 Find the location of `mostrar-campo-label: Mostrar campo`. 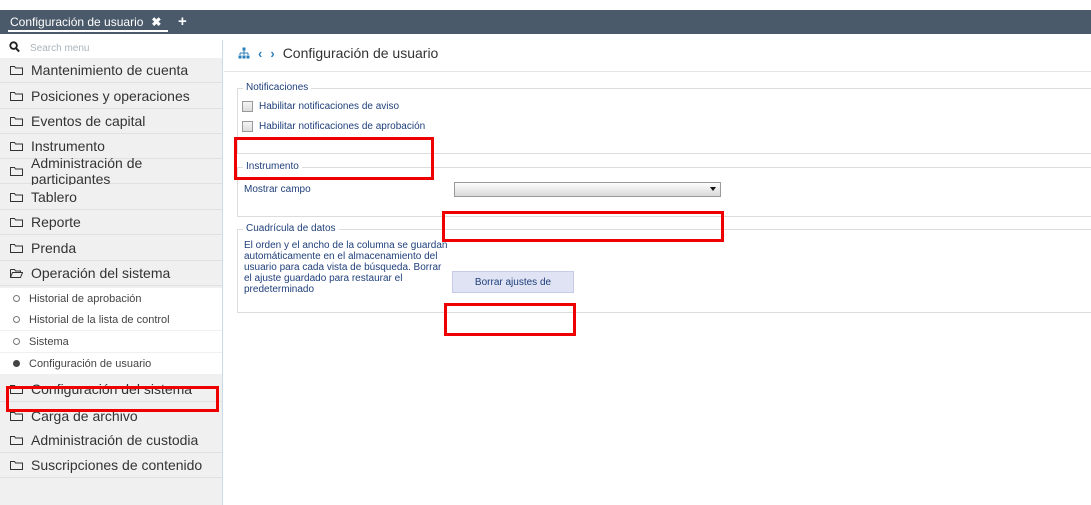

mostrar-campo-label: Mostrar campo is located at coordinates (277, 189).